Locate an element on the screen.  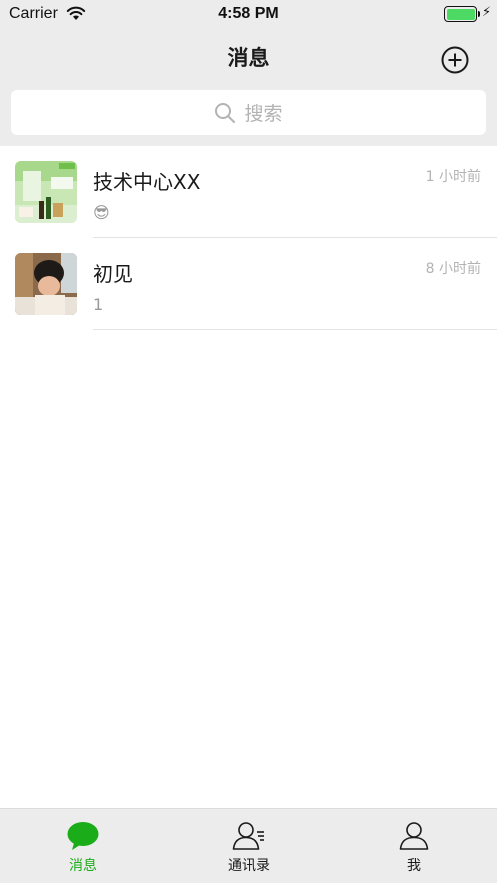
charging-icon: ⚡ is located at coordinates (487, 12).